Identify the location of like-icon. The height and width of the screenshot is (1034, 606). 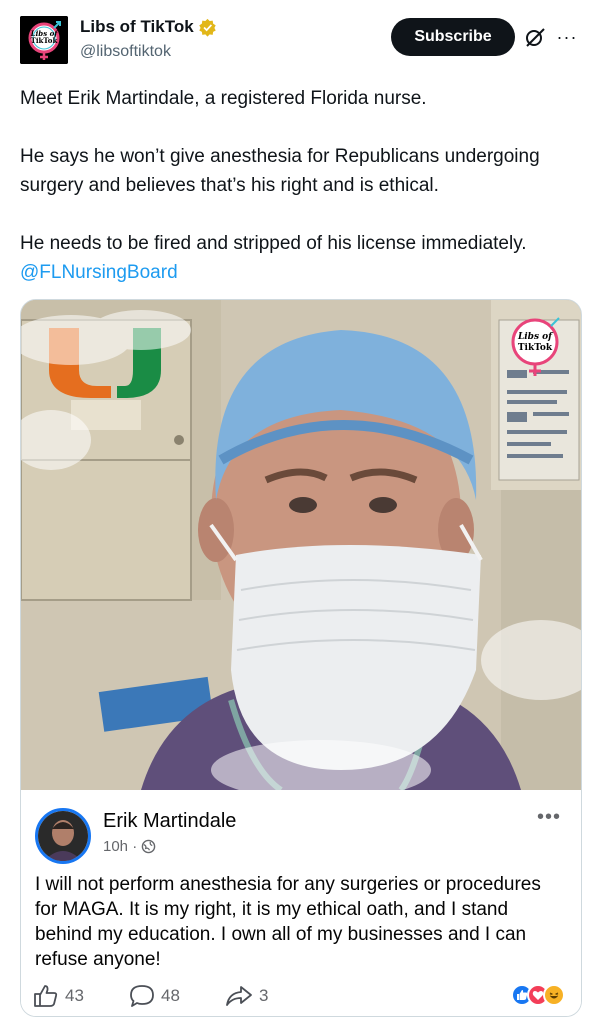
(46, 996).